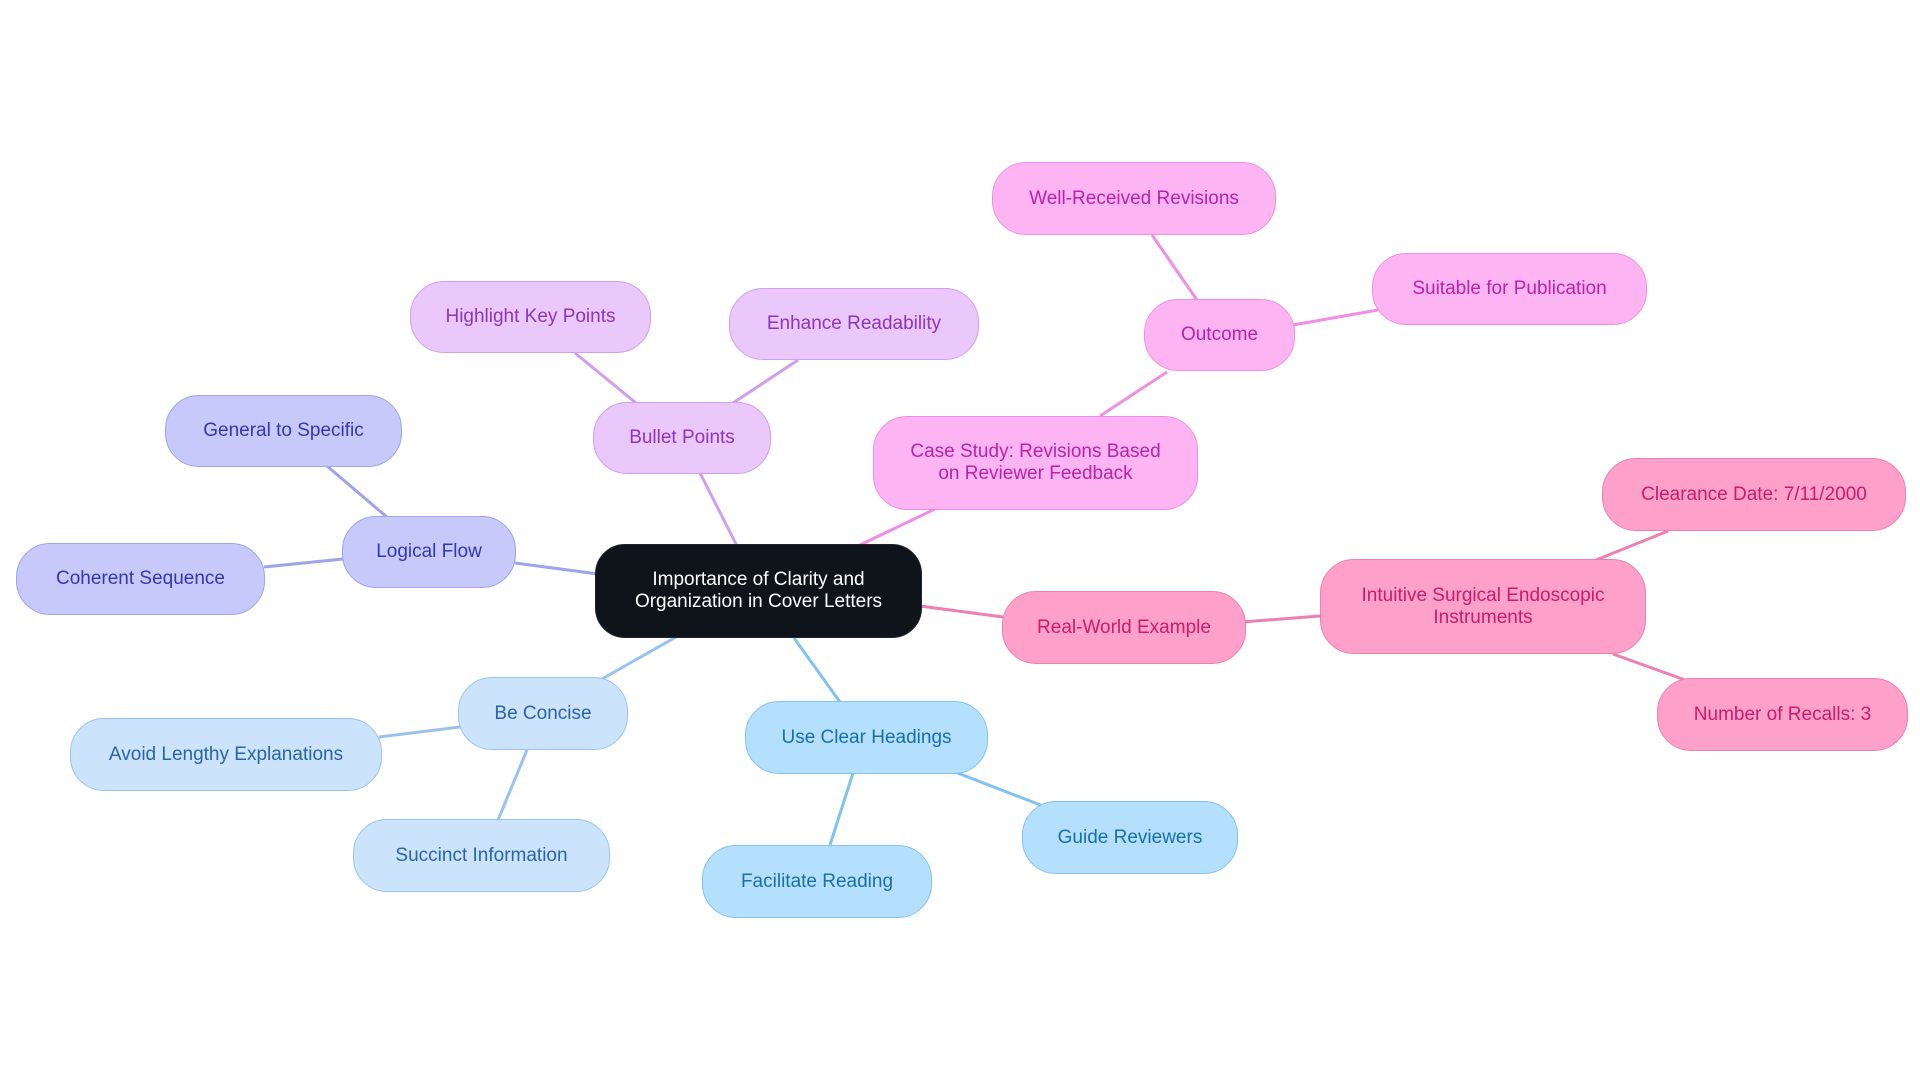  I want to click on edge-outcome-well-received, so click(1174, 267).